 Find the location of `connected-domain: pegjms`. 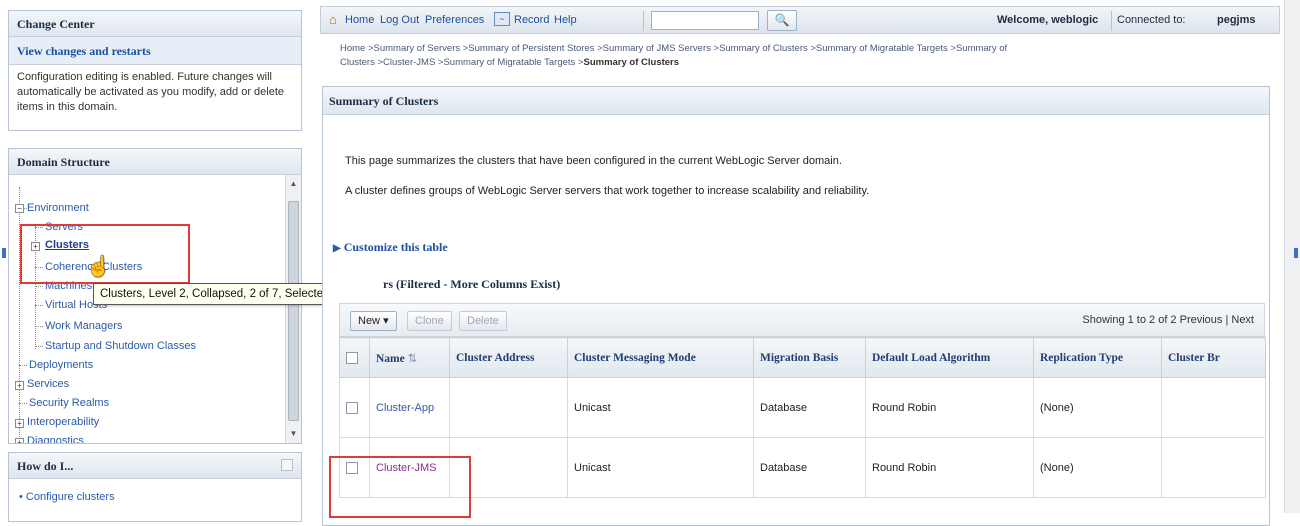

connected-domain: pegjms is located at coordinates (1236, 20).